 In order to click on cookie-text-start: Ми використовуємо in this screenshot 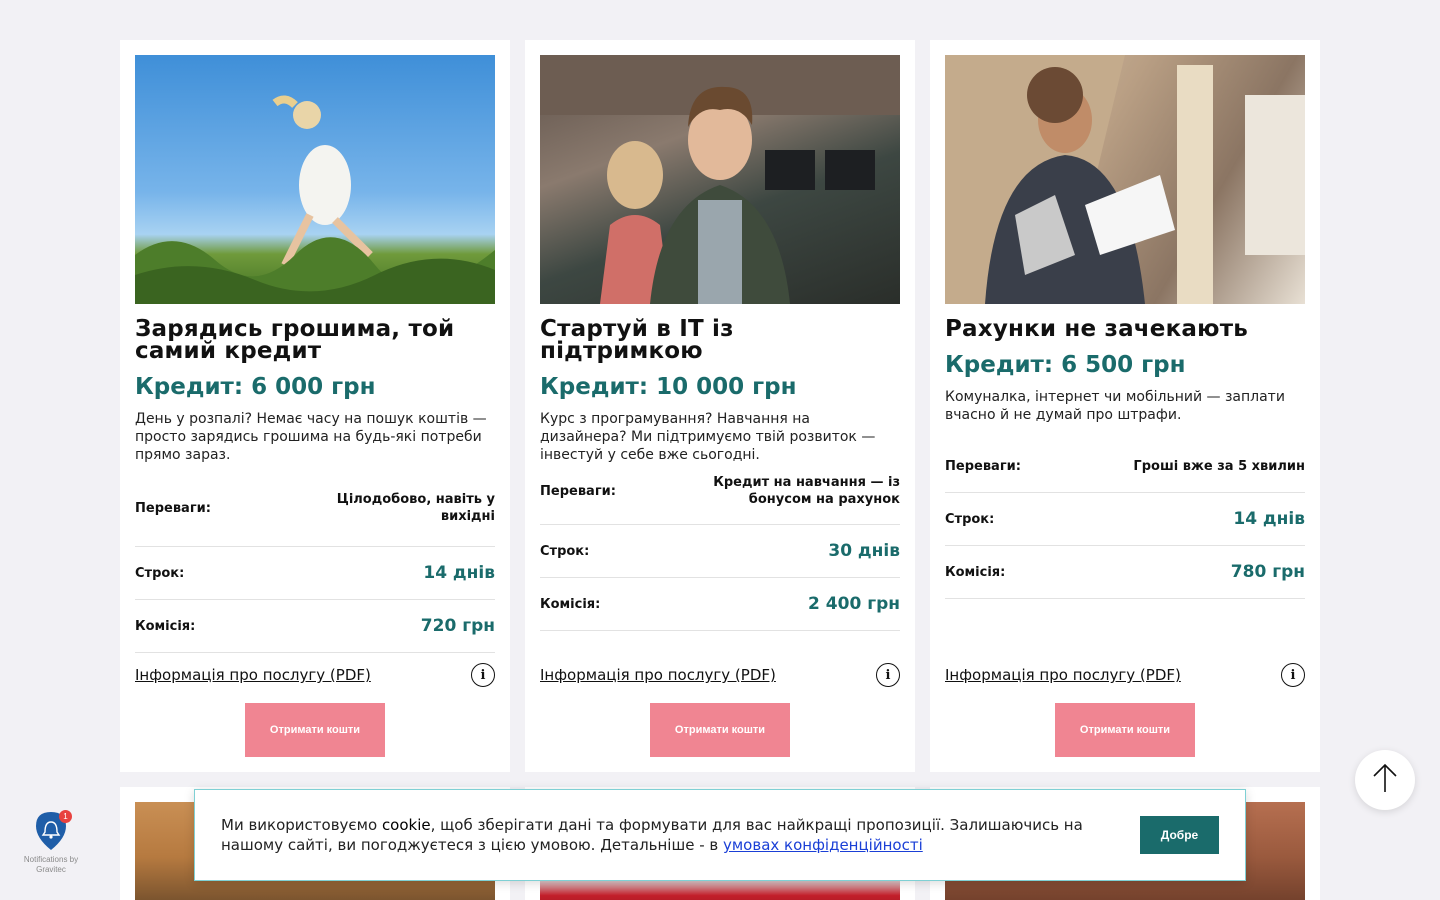, I will do `click(301, 825)`.